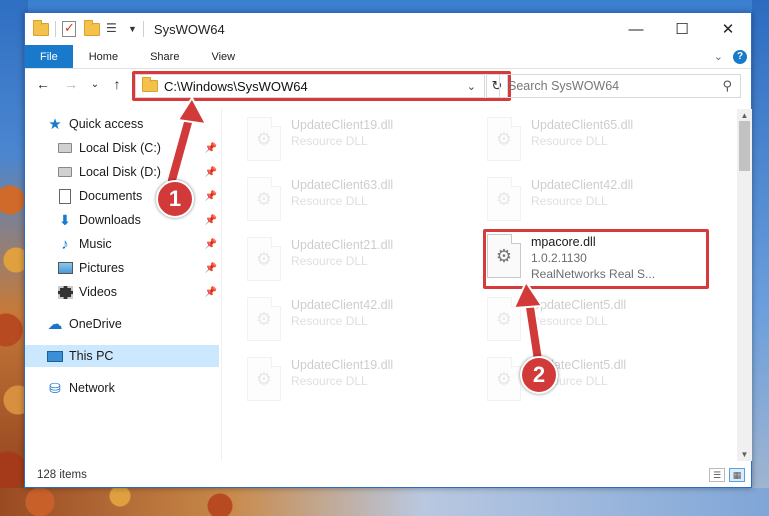 This screenshot has height=516, width=769. Describe the element at coordinates (388, 29) in the screenshot. I see `title-bar: ☰ ▼ SysWOW64 — ☐ ✕` at that location.